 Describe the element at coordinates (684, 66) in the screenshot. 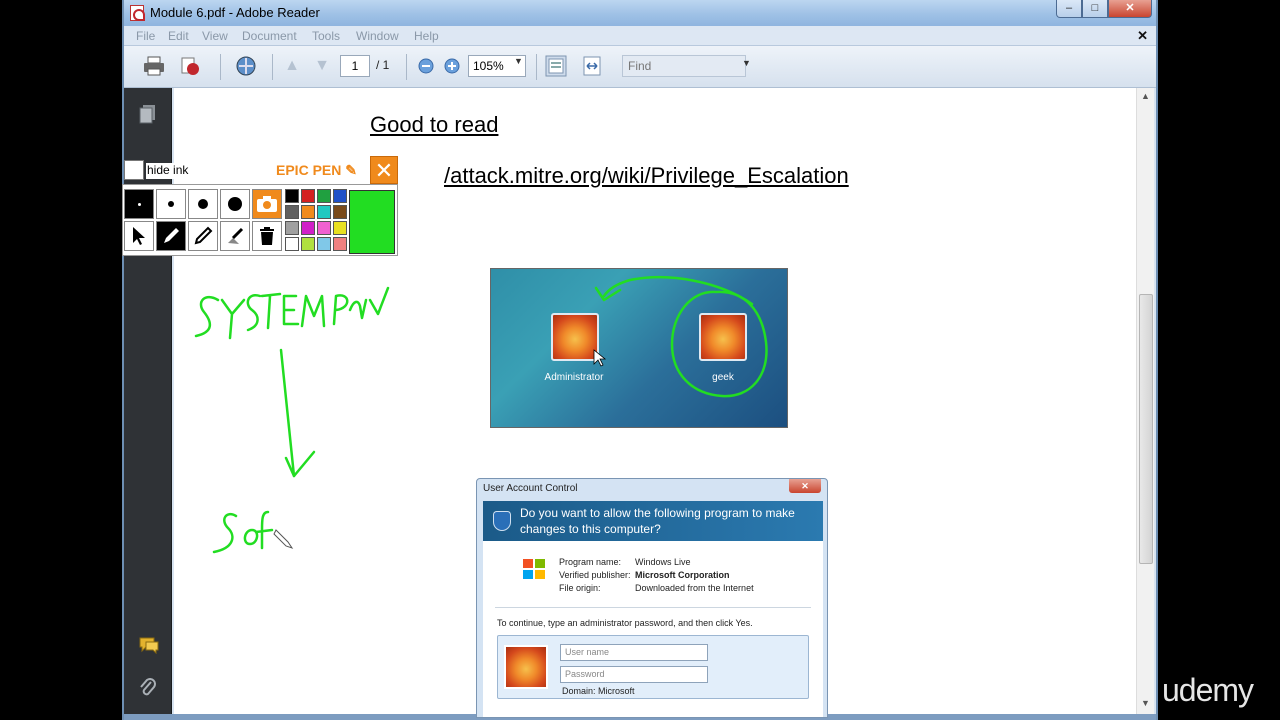

I see `find-input: Find` at that location.